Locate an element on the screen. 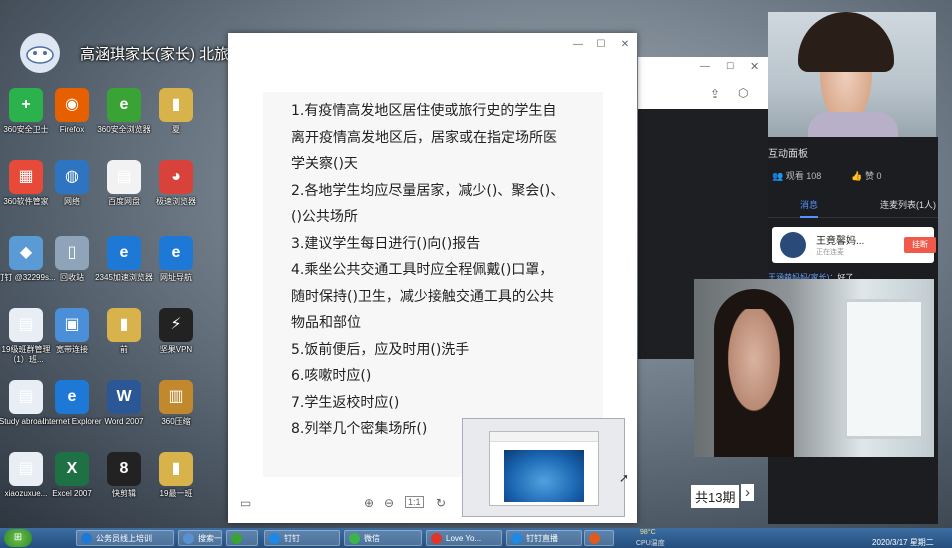 The height and width of the screenshot is (548, 952). desktop-icon-label: 360安全浏览器 is located at coordinates (124, 129).